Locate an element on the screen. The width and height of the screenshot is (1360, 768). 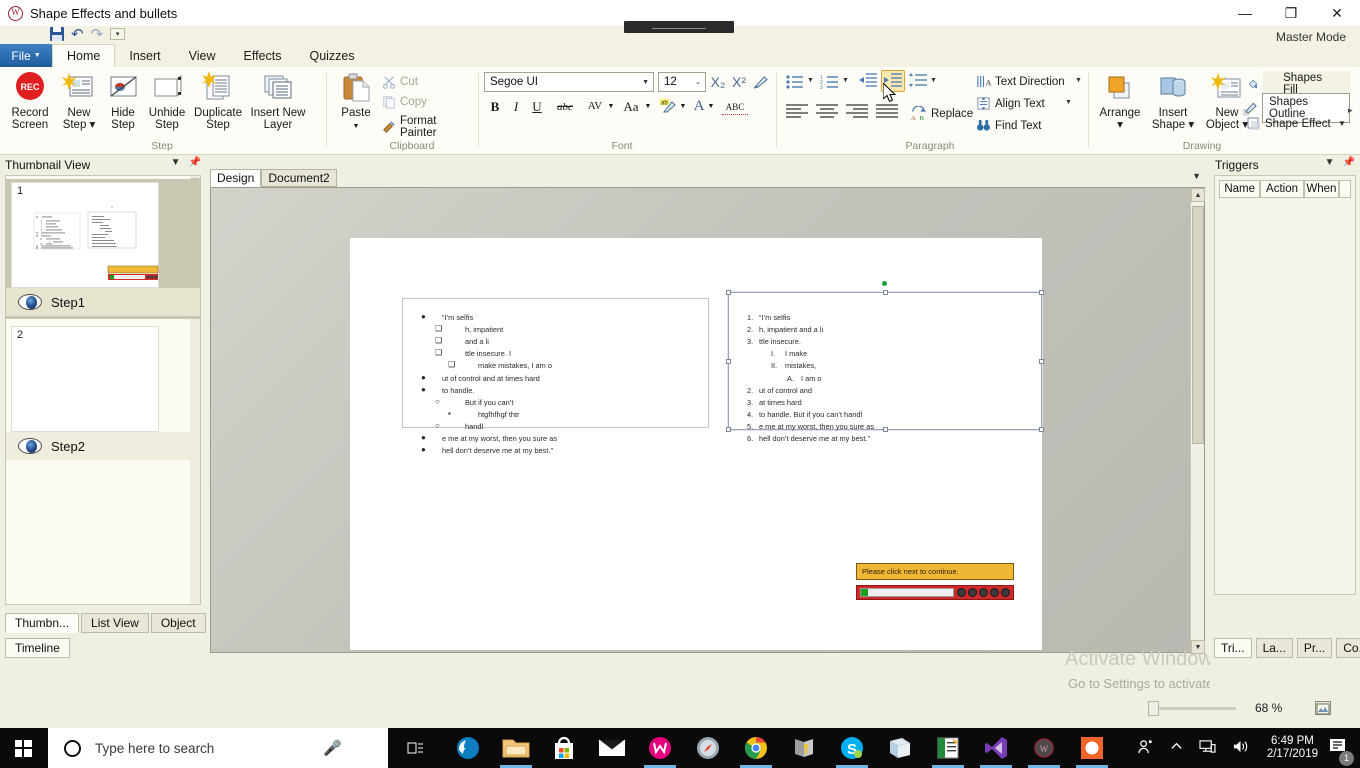
subscript-button: X₂ is located at coordinates (718, 82).